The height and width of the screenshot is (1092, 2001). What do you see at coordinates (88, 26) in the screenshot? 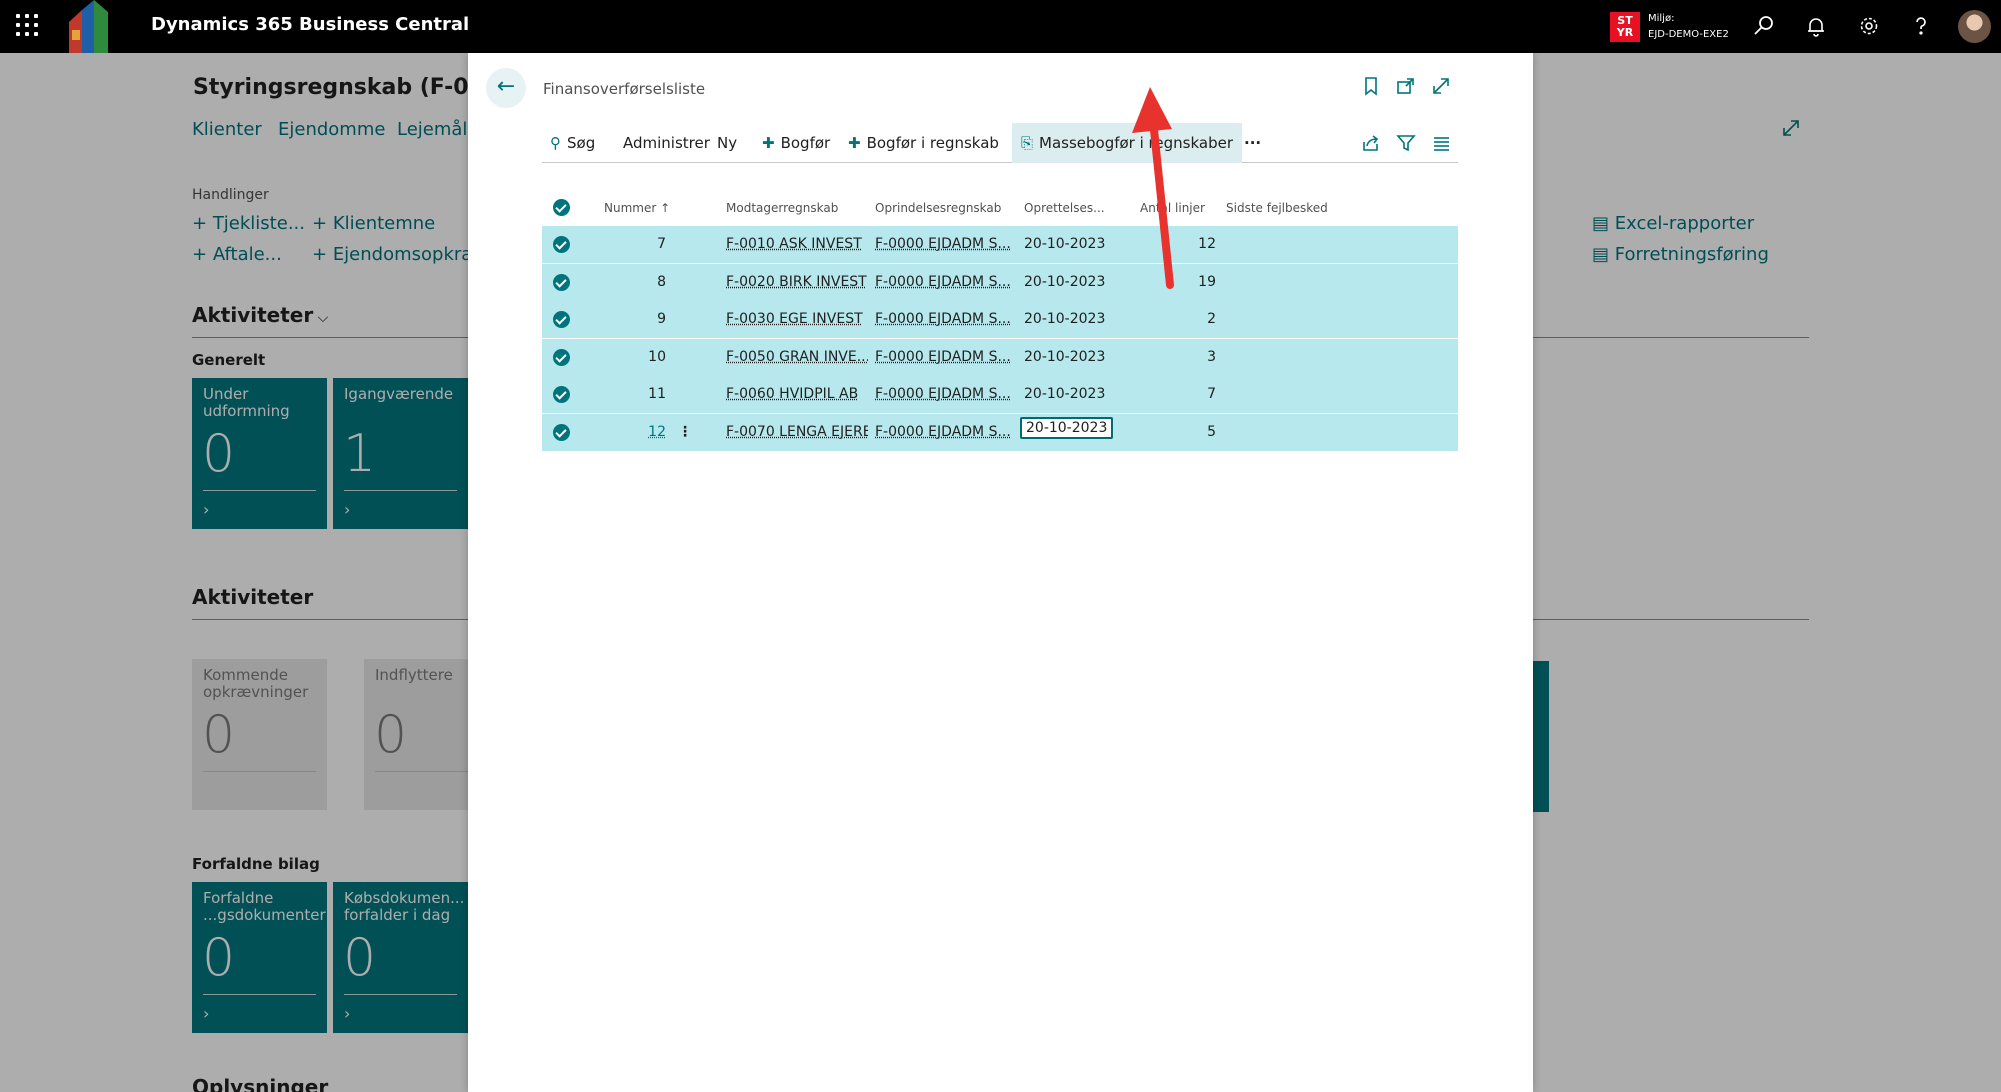
I see `company-logo` at bounding box center [88, 26].